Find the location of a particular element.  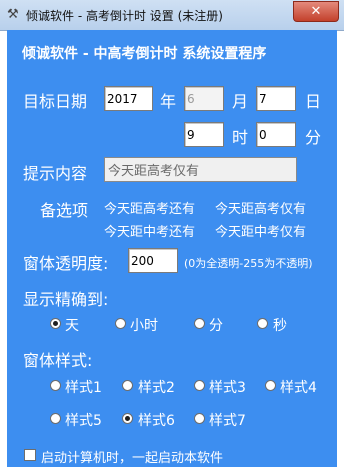

month-unit: 月 is located at coordinates (240, 101).